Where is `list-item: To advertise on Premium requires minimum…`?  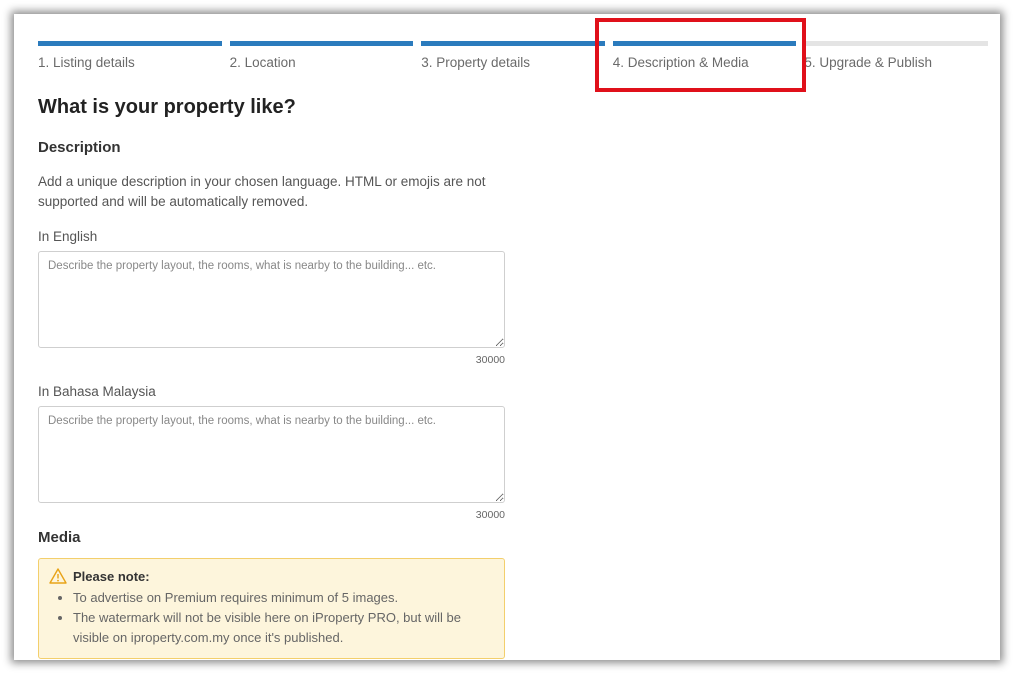 list-item: To advertise on Premium requires minimum… is located at coordinates (283, 598).